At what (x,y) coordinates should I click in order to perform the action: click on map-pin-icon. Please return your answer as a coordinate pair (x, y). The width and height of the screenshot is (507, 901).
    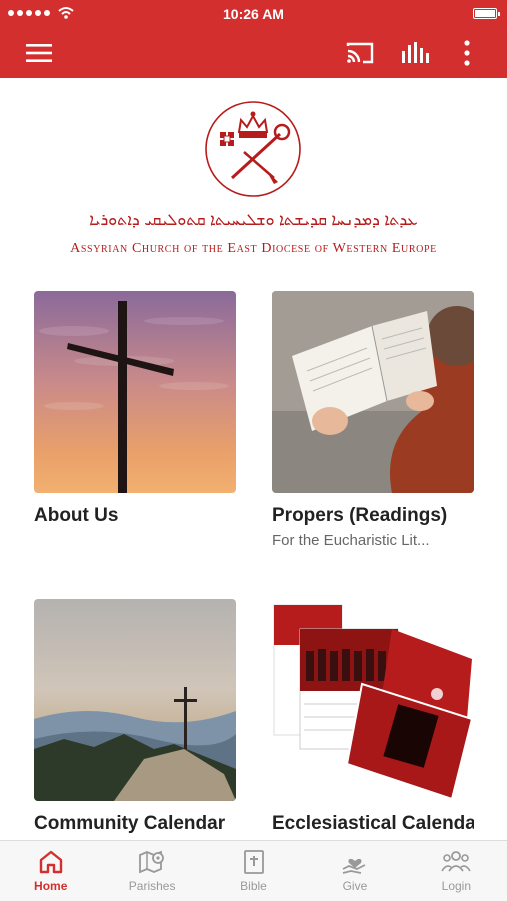
    Looking at the image, I should click on (152, 862).